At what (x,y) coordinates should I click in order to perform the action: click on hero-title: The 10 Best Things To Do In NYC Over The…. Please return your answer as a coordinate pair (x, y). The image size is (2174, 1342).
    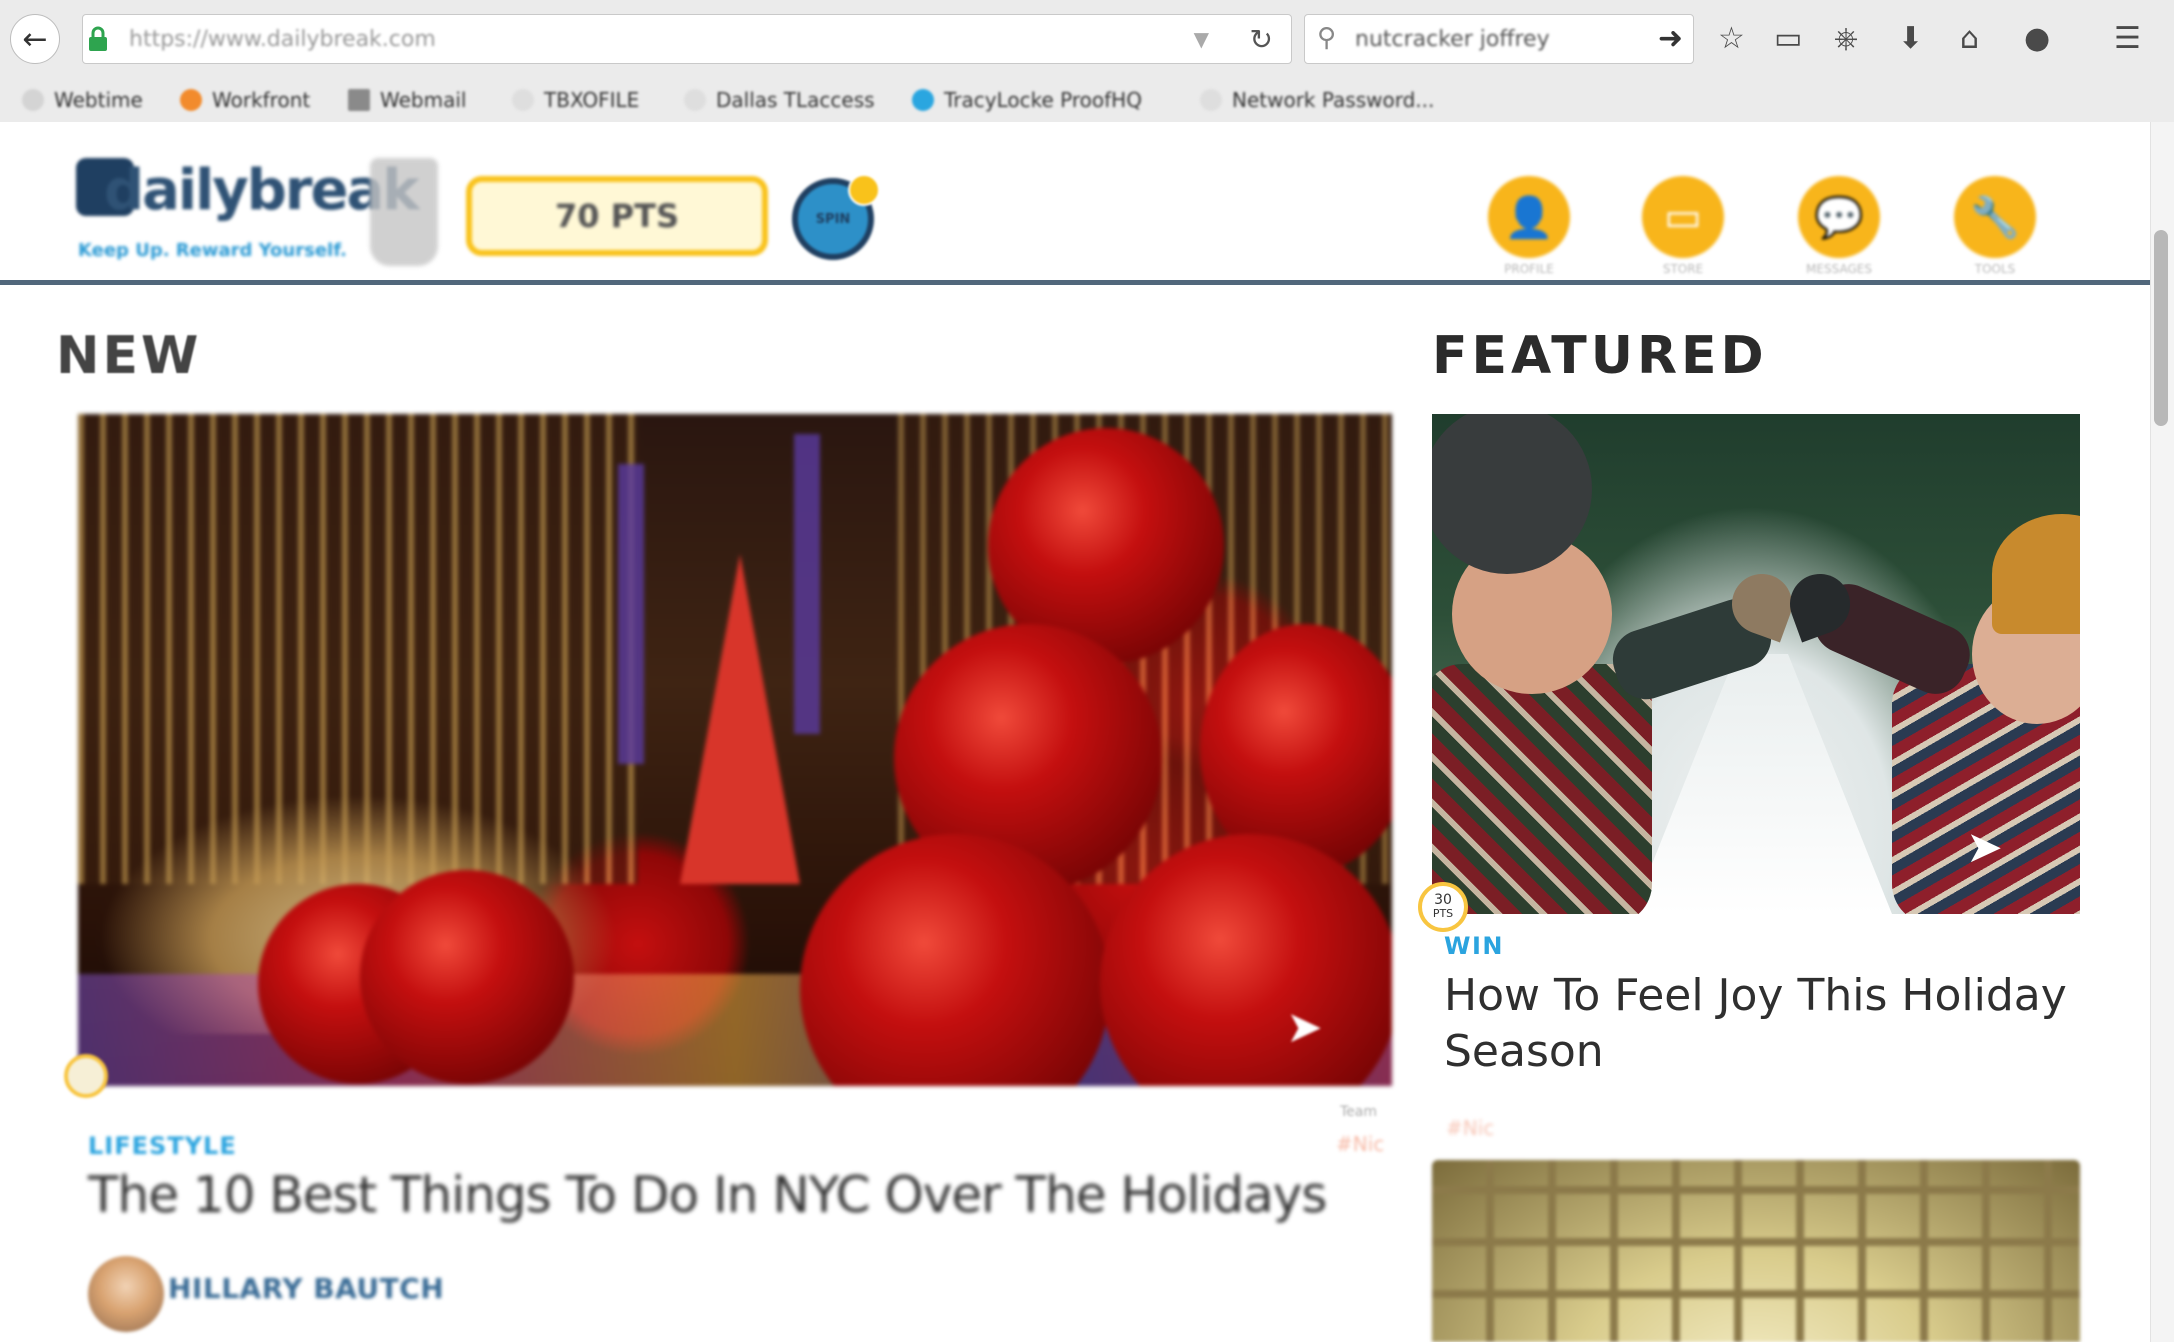
    Looking at the image, I should click on (707, 1195).